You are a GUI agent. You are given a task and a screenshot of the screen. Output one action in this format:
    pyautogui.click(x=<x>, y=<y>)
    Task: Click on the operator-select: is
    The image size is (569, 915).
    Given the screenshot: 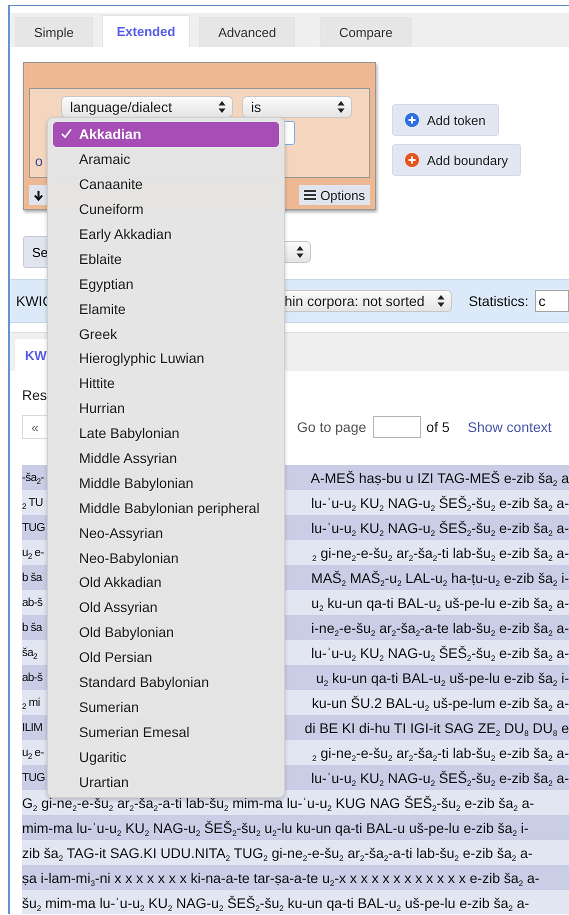 What is the action you would take?
    pyautogui.click(x=297, y=107)
    